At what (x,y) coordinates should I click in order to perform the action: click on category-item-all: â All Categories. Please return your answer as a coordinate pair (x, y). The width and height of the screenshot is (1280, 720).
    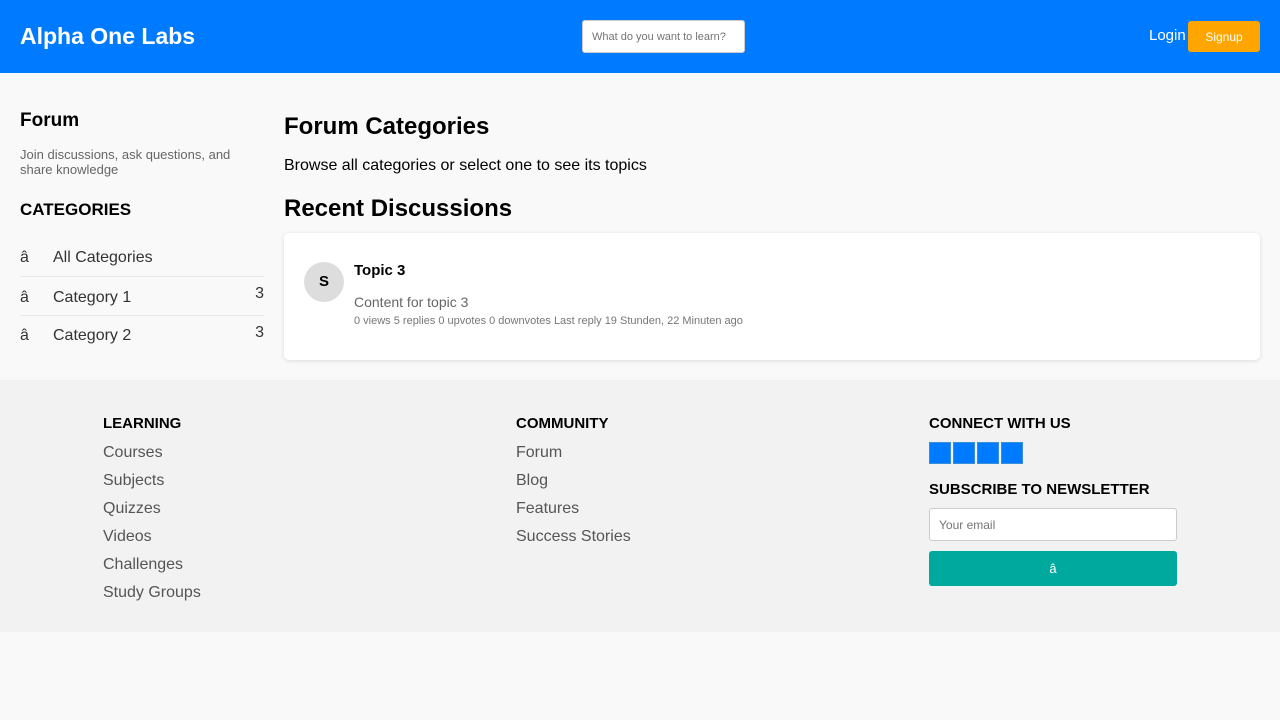
    Looking at the image, I should click on (142, 257).